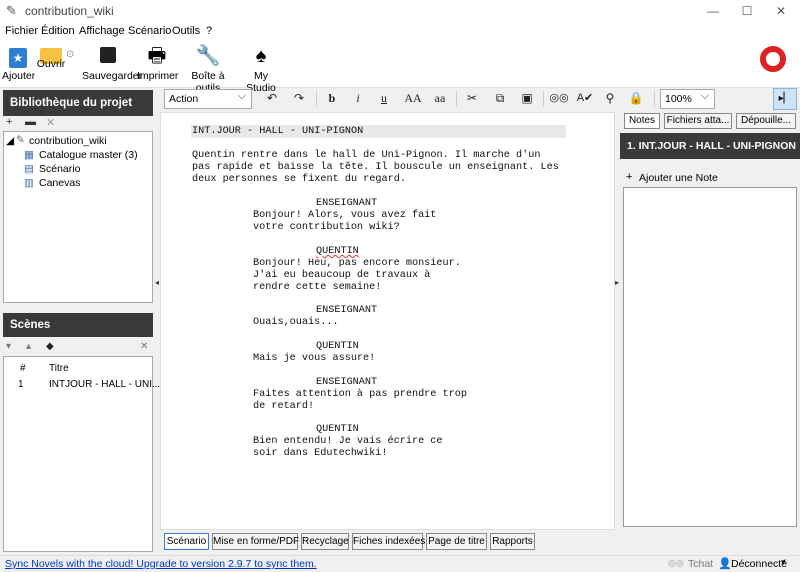 Image resolution: width=800 pixels, height=572 pixels. What do you see at coordinates (277, 132) in the screenshot?
I see `scene-heading: INT.JOUR - HALL - UNI-PIGNON` at bounding box center [277, 132].